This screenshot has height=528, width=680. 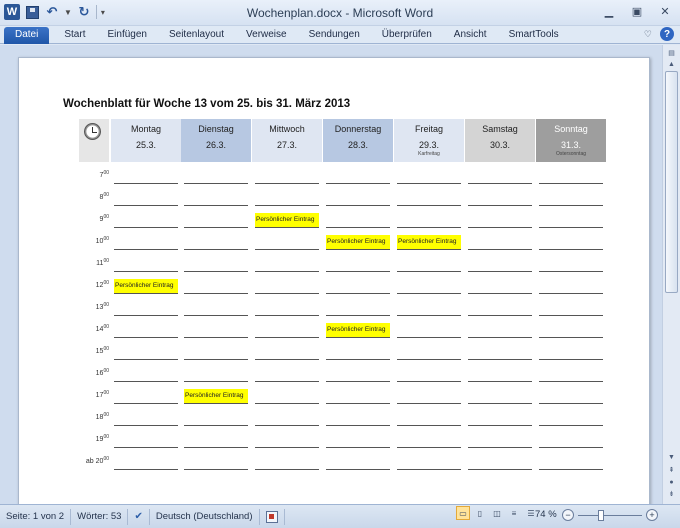 What do you see at coordinates (126, 35) in the screenshot?
I see `tab-einfügen: Einfügen` at bounding box center [126, 35].